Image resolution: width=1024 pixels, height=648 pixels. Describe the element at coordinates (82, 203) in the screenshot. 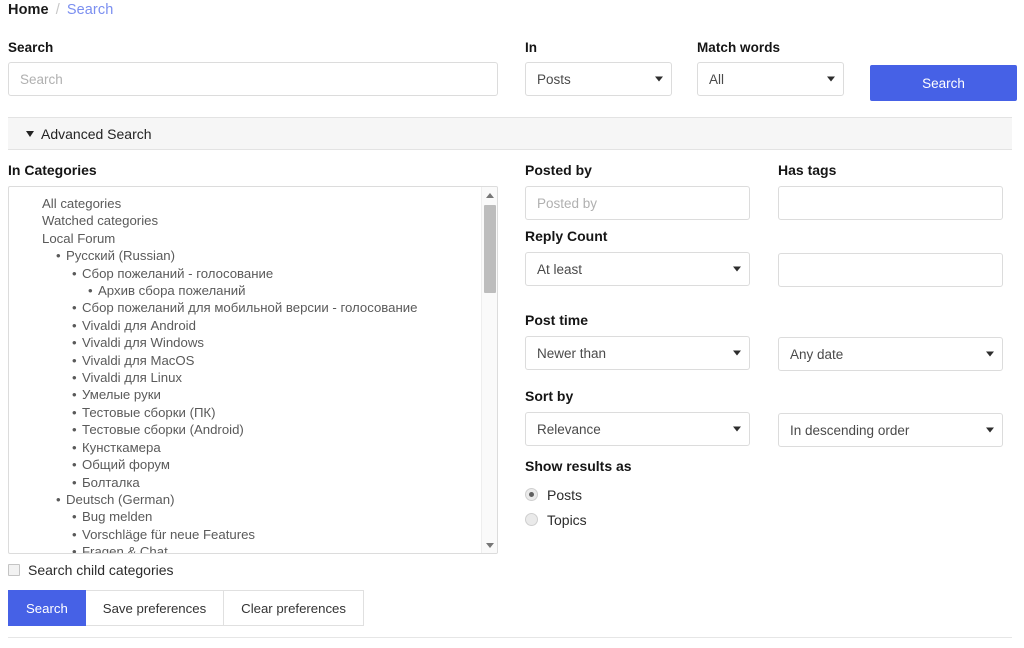

I see `category-label: All categories` at that location.